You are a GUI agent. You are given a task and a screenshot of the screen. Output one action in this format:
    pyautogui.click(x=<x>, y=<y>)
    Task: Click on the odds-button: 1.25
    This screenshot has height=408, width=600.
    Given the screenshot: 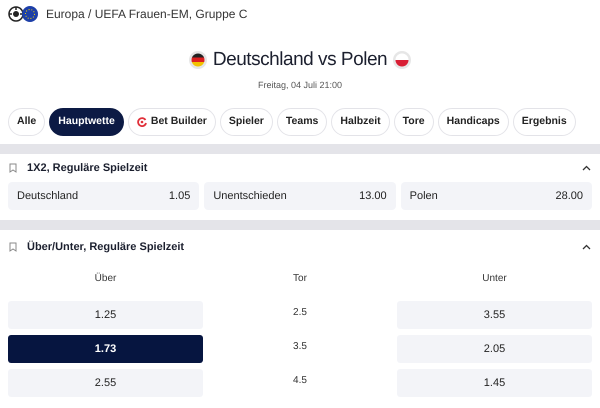 What is the action you would take?
    pyautogui.click(x=105, y=315)
    